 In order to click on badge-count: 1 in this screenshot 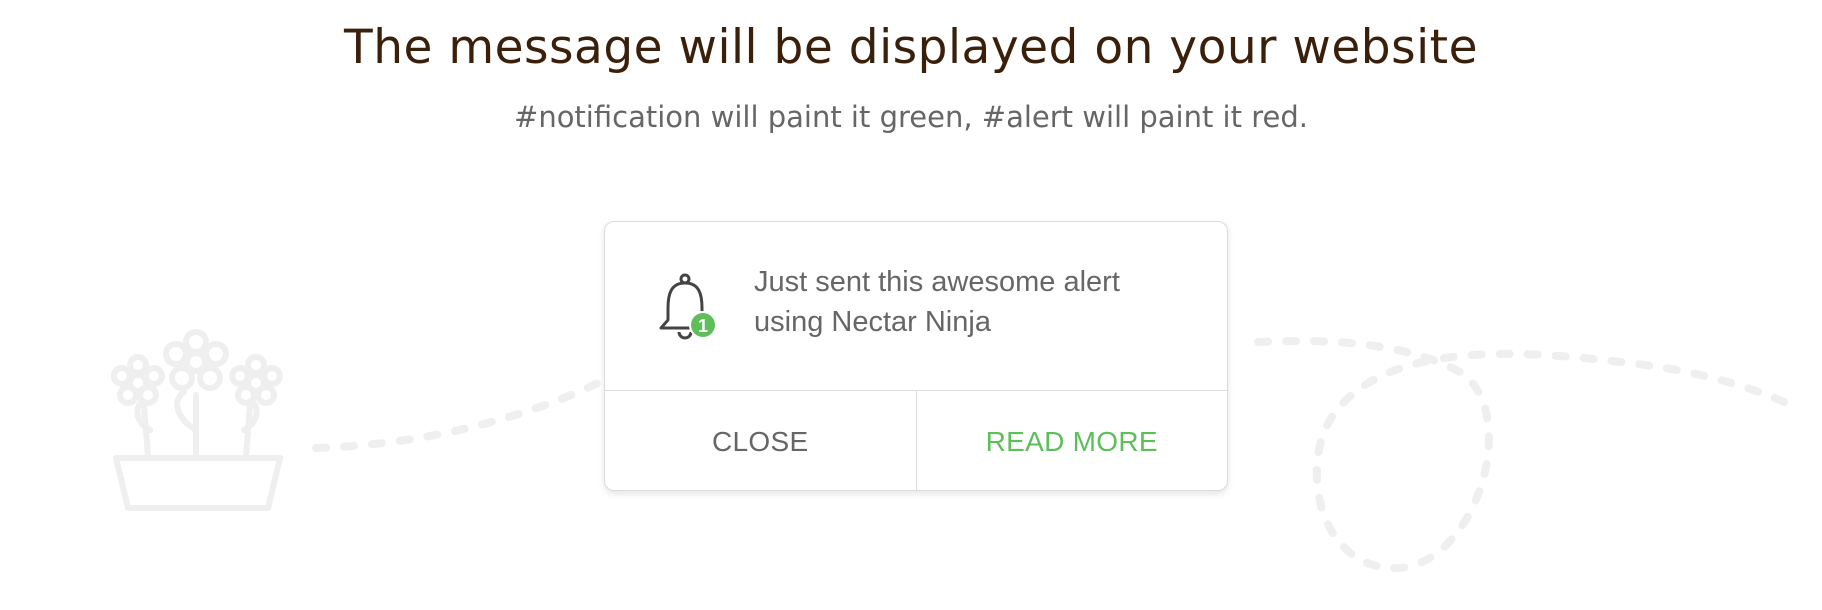, I will do `click(703, 326)`.